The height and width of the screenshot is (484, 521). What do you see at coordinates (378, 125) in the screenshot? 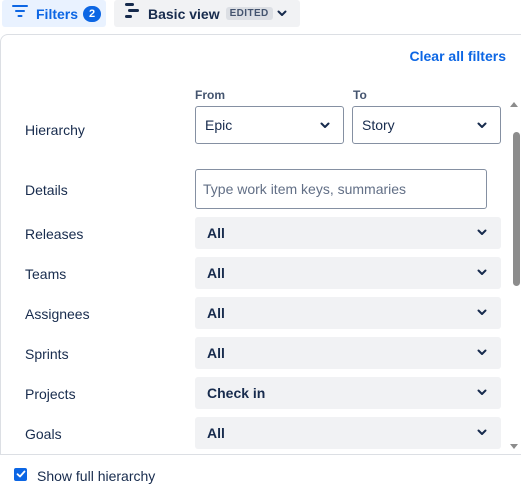
I see `hierarchy-to-value: Story` at bounding box center [378, 125].